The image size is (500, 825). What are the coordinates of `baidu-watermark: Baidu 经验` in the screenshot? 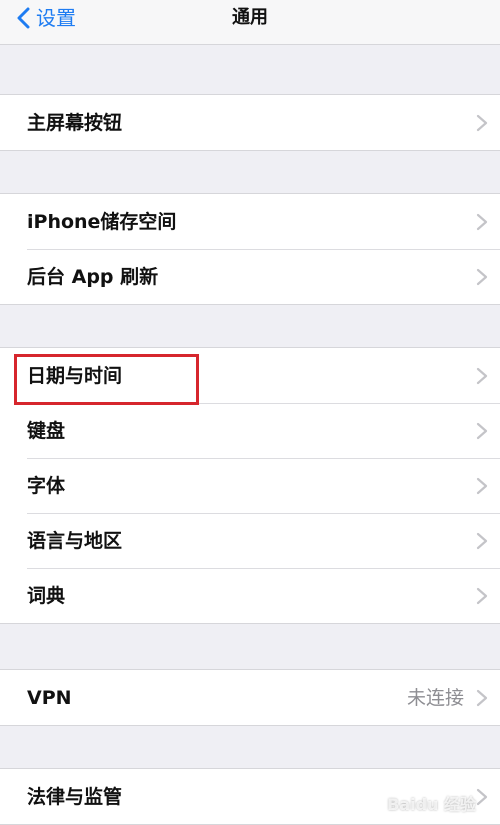 It's located at (431, 804).